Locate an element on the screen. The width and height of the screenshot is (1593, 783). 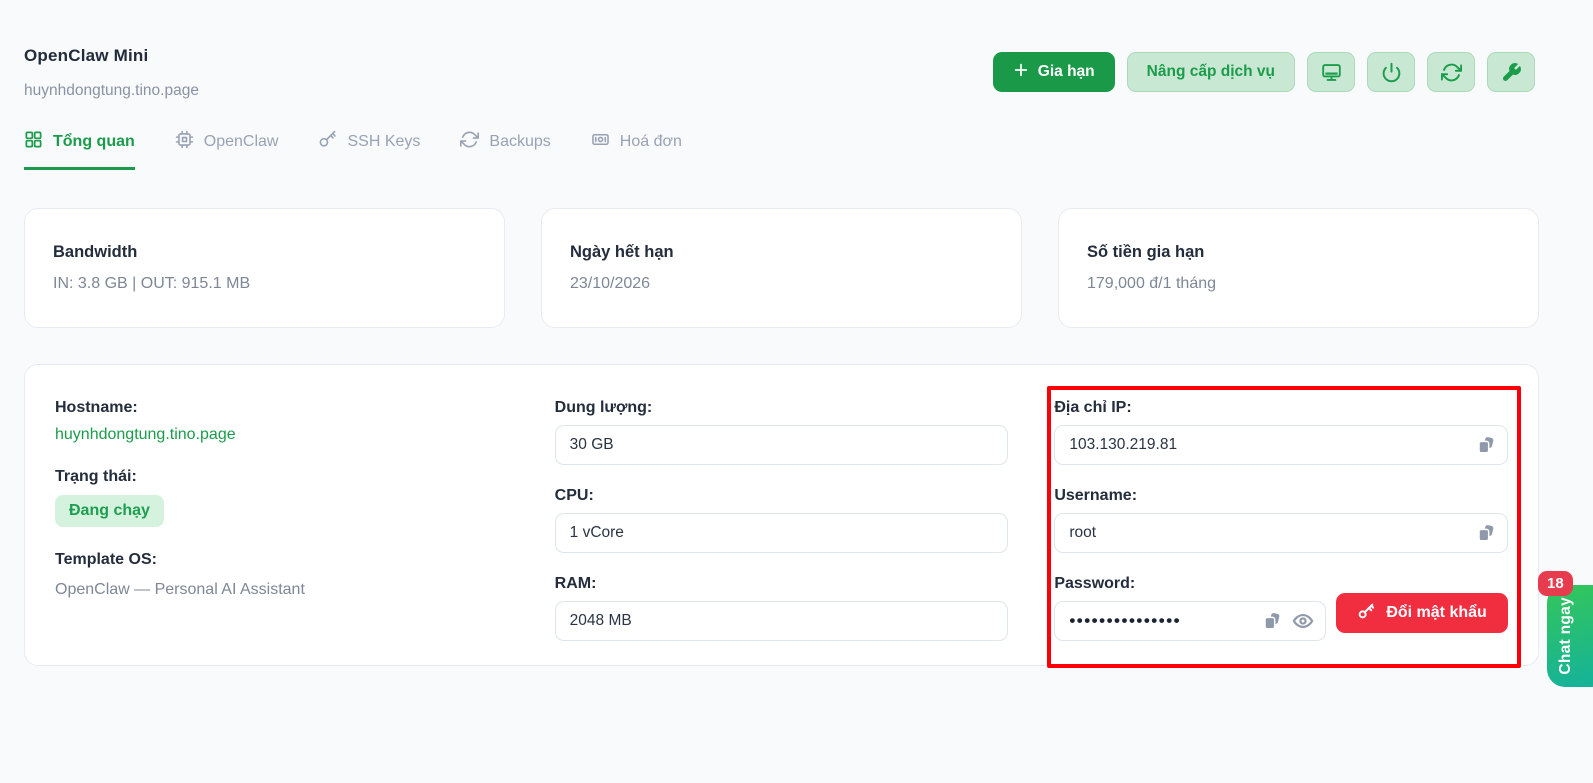
disk-input is located at coordinates (781, 445).